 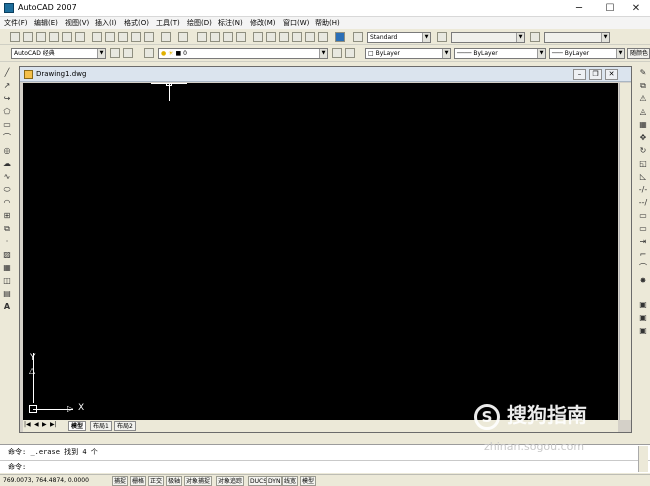 What do you see at coordinates (7, 86) in the screenshot?
I see `construction-line-icon: ↗` at bounding box center [7, 86].